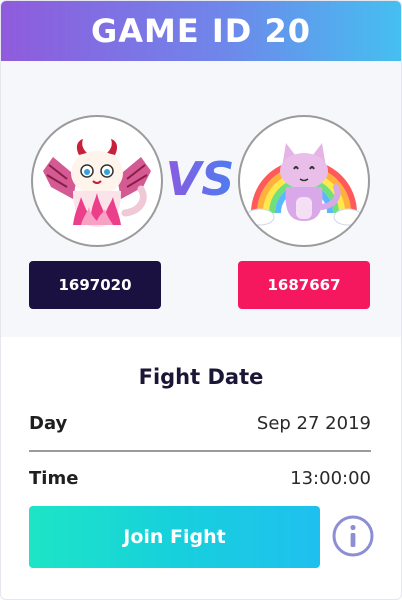 Image resolution: width=402 pixels, height=600 pixels. I want to click on day-value: Sep 27 2019, so click(313, 423).